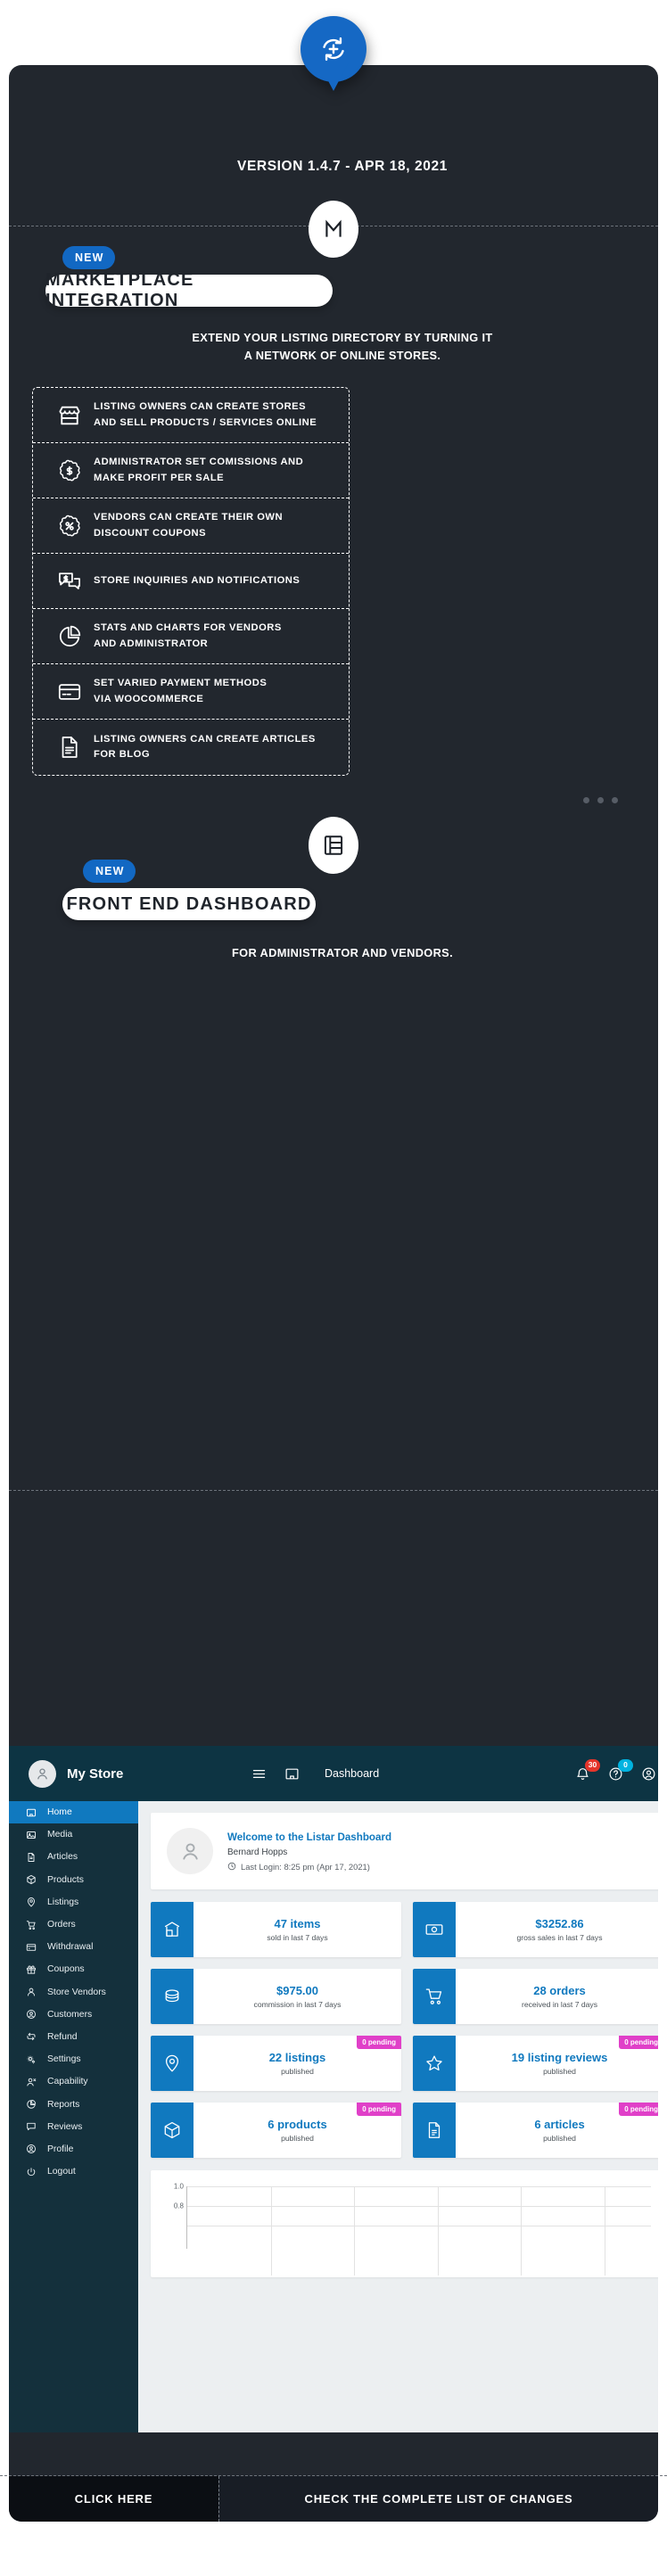 The height and width of the screenshot is (2576, 667). I want to click on stat-value: 22 listings, so click(297, 2057).